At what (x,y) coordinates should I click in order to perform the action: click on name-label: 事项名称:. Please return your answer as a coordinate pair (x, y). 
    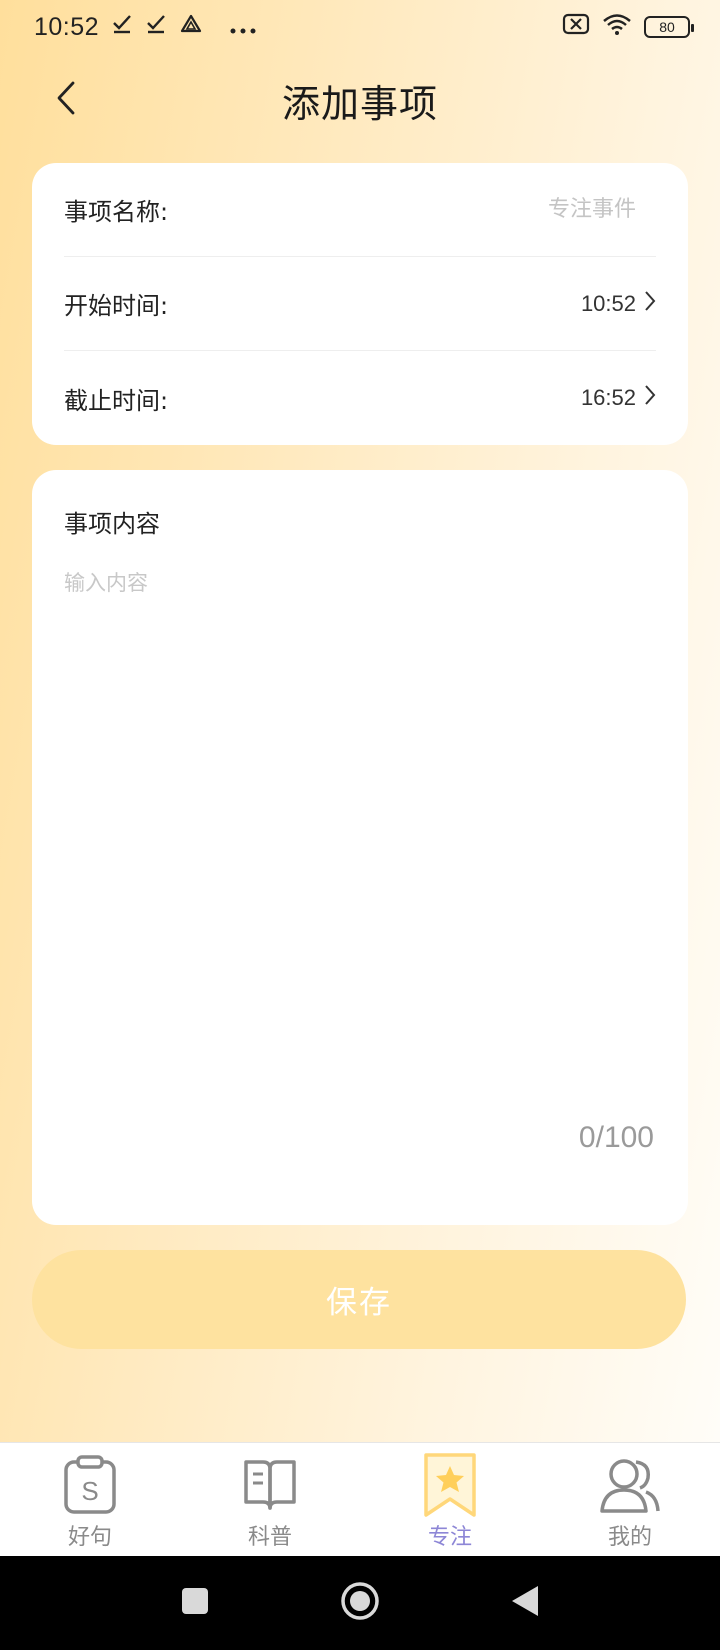
    Looking at the image, I should click on (116, 212).